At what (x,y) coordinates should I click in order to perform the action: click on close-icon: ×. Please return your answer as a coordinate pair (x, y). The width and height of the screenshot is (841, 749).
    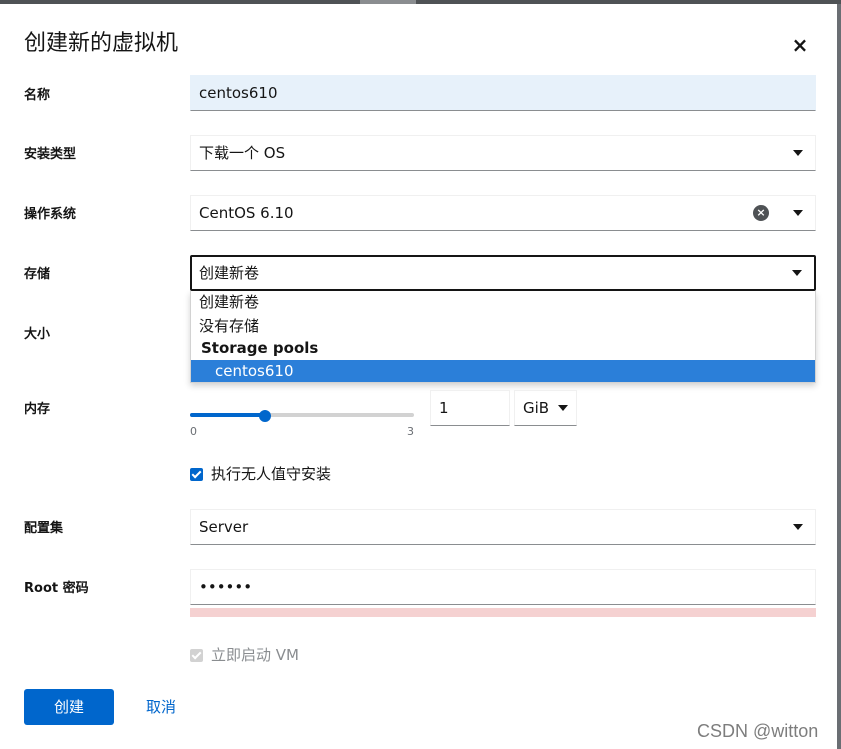
    Looking at the image, I should click on (800, 45).